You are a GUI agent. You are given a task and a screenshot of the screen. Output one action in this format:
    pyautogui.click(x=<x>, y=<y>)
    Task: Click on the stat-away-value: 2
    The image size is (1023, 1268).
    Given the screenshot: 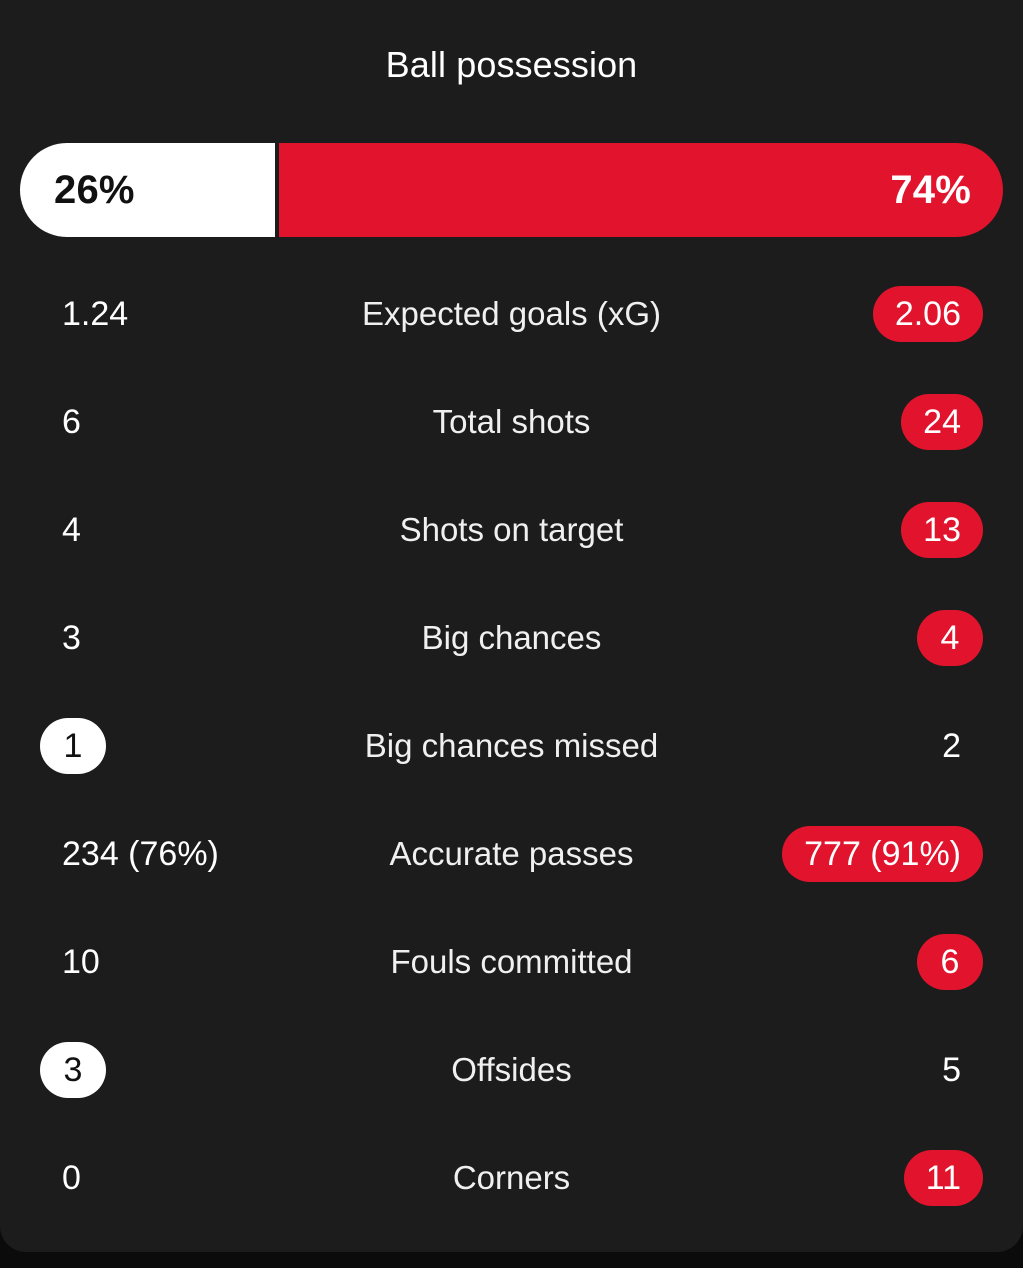 What is the action you would take?
    pyautogui.click(x=951, y=746)
    